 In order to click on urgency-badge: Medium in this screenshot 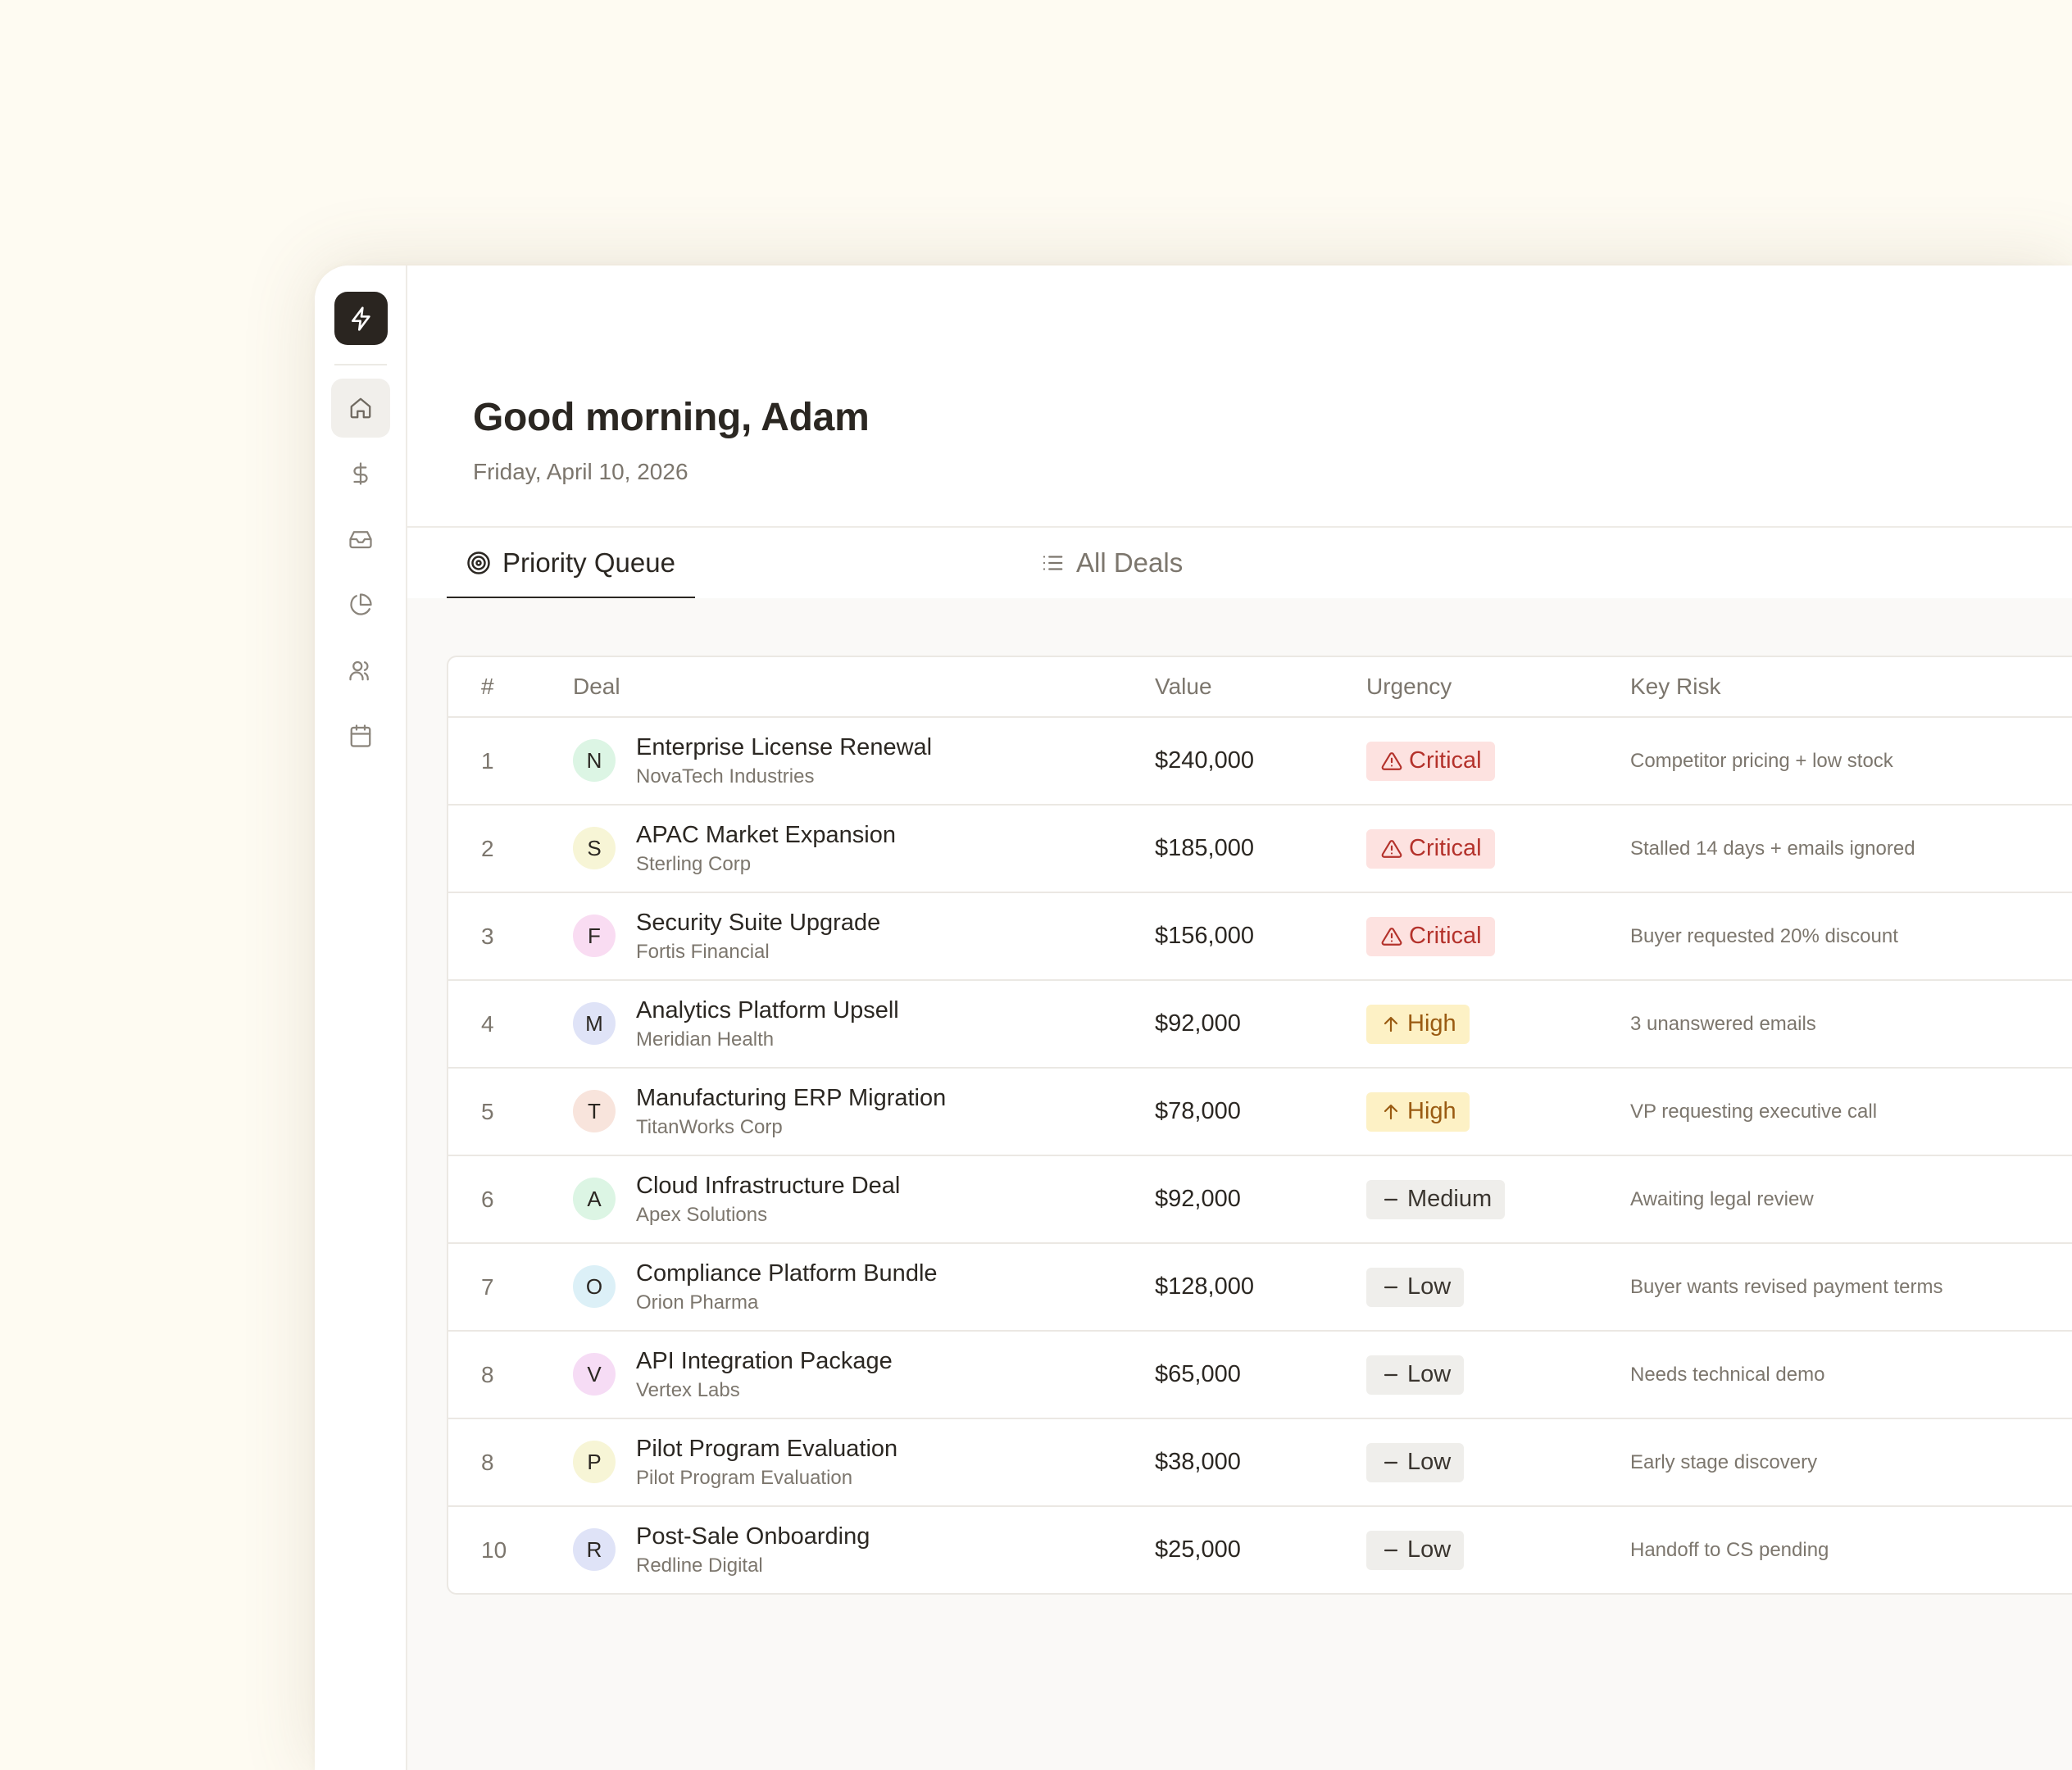, I will do `click(1436, 1199)`.